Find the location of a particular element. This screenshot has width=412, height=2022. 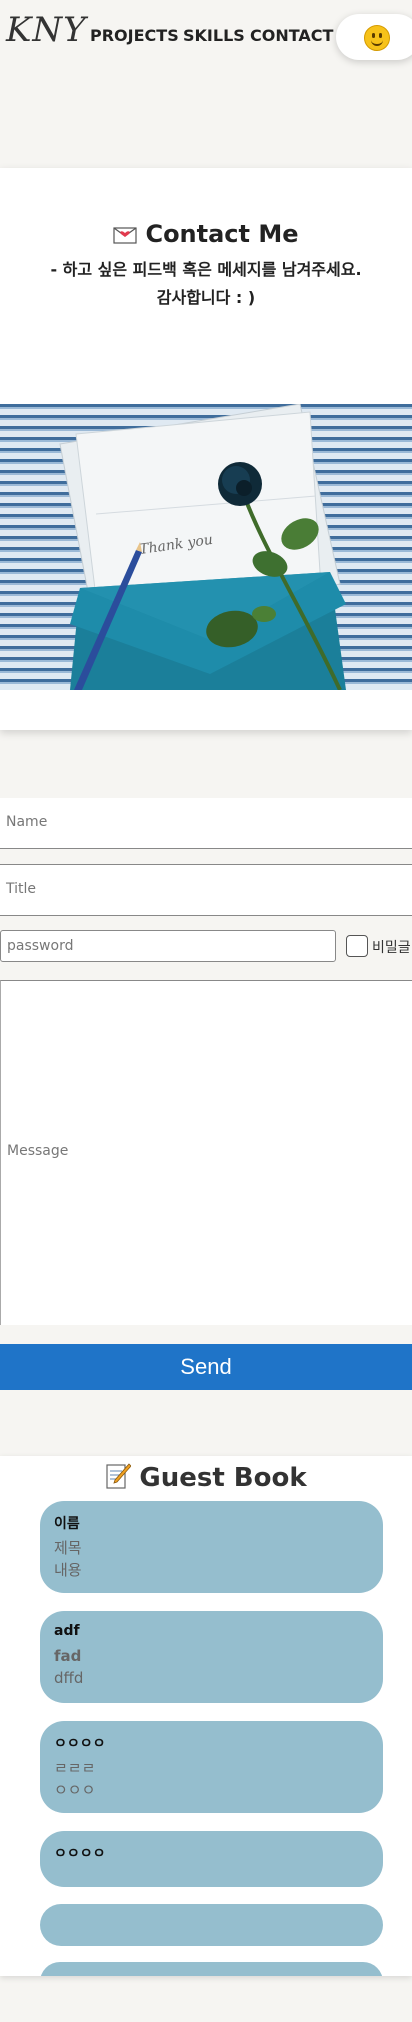

nav-contact-link: CONTACT is located at coordinates (291, 35).